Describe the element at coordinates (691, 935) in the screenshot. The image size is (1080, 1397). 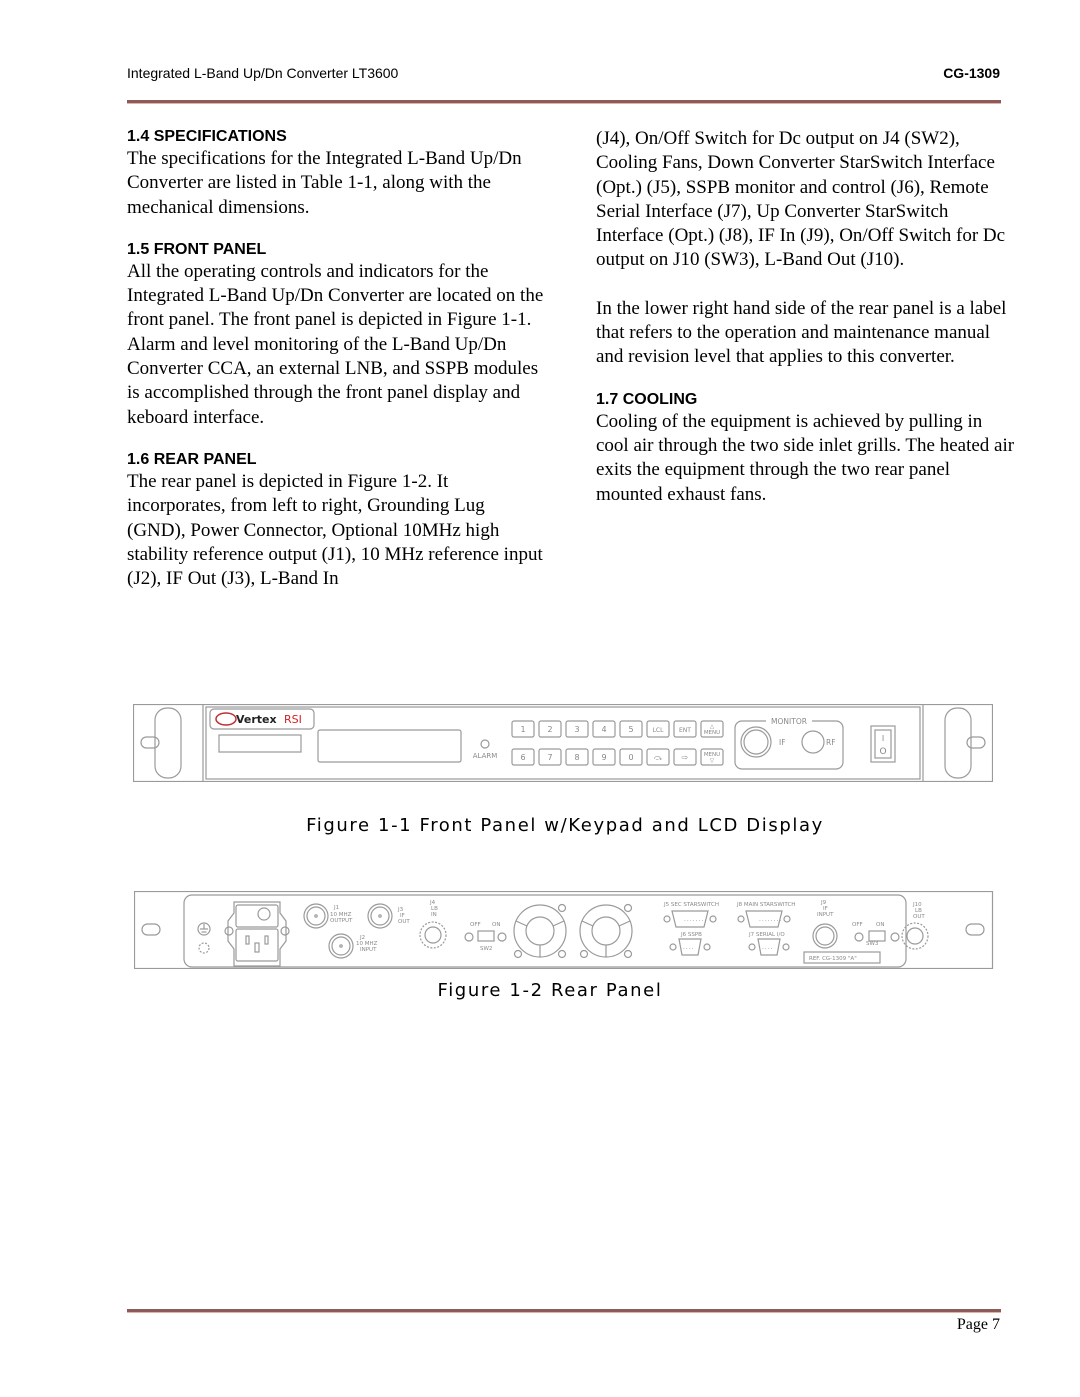
I see `j6-label: J6 SSPB` at that location.